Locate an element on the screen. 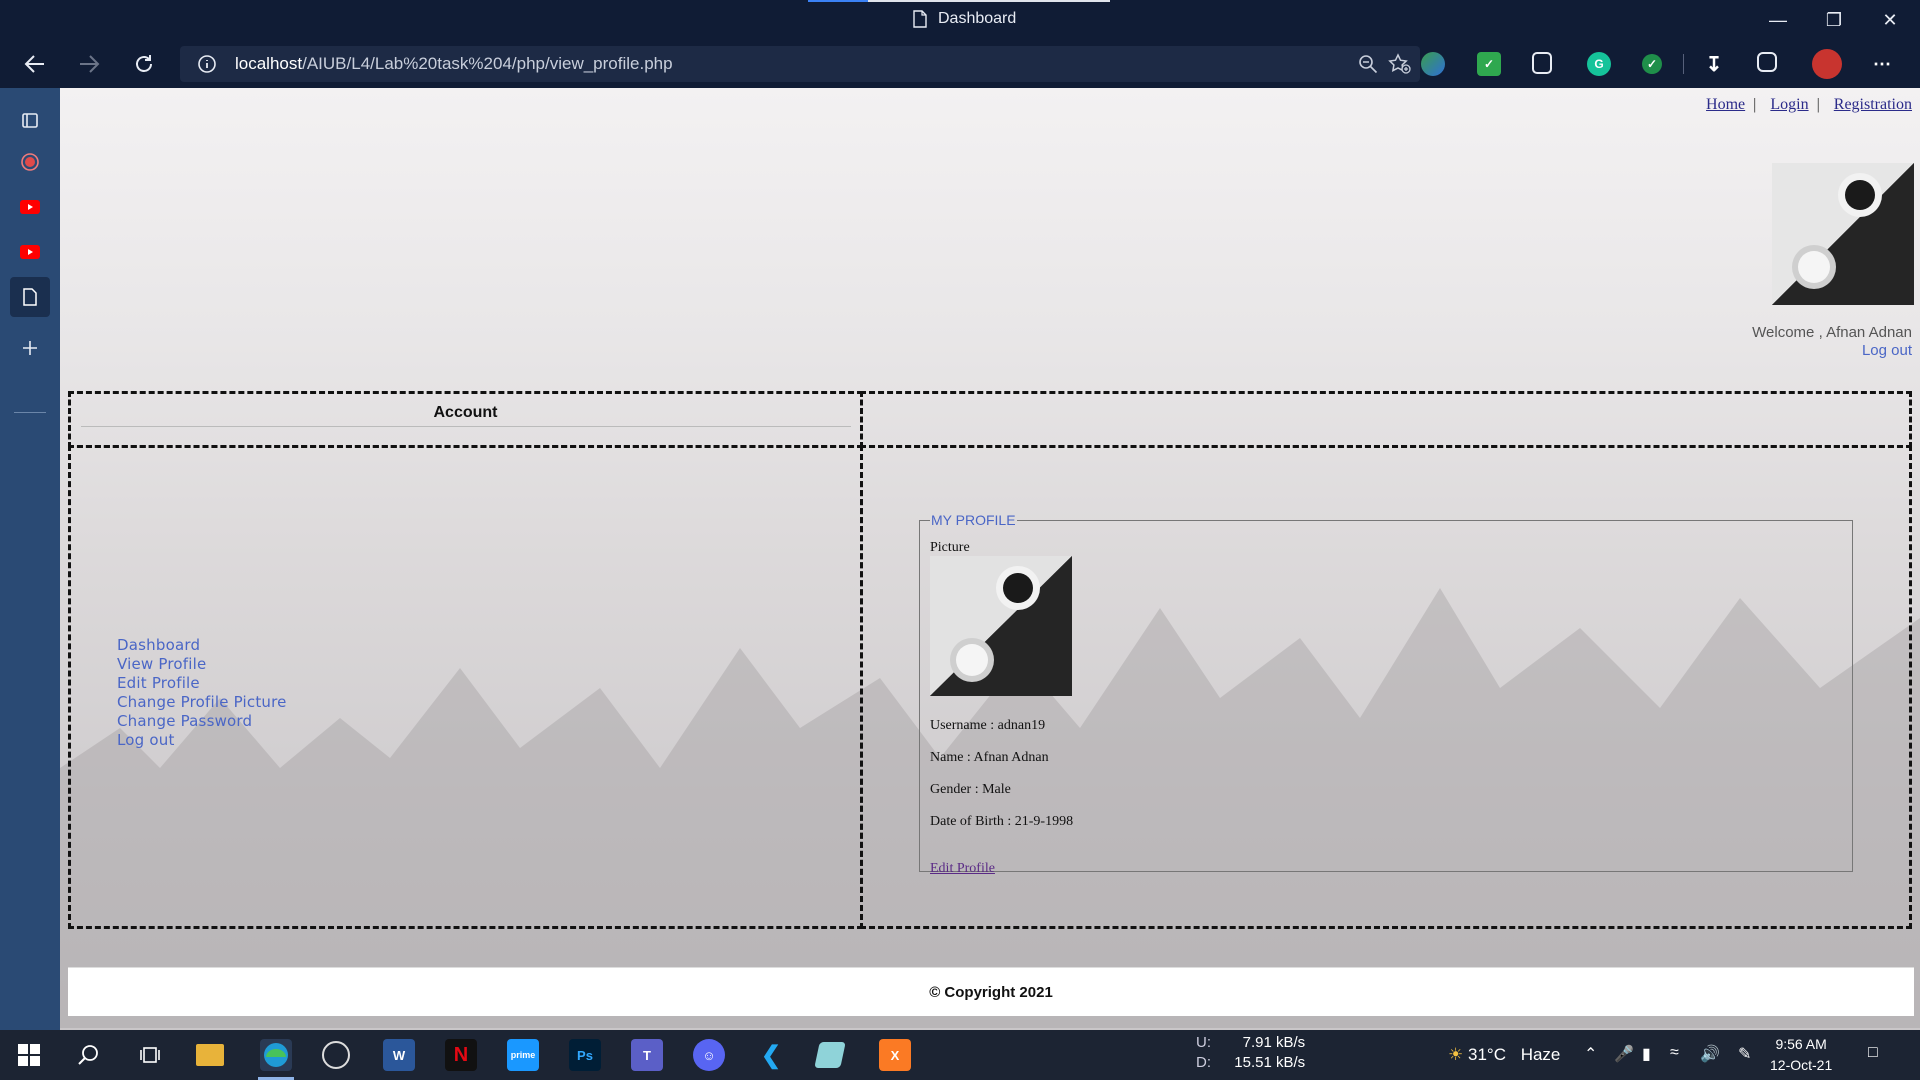 The height and width of the screenshot is (1080, 1920). copyright-text: © Copyright 2021 is located at coordinates (991, 992).